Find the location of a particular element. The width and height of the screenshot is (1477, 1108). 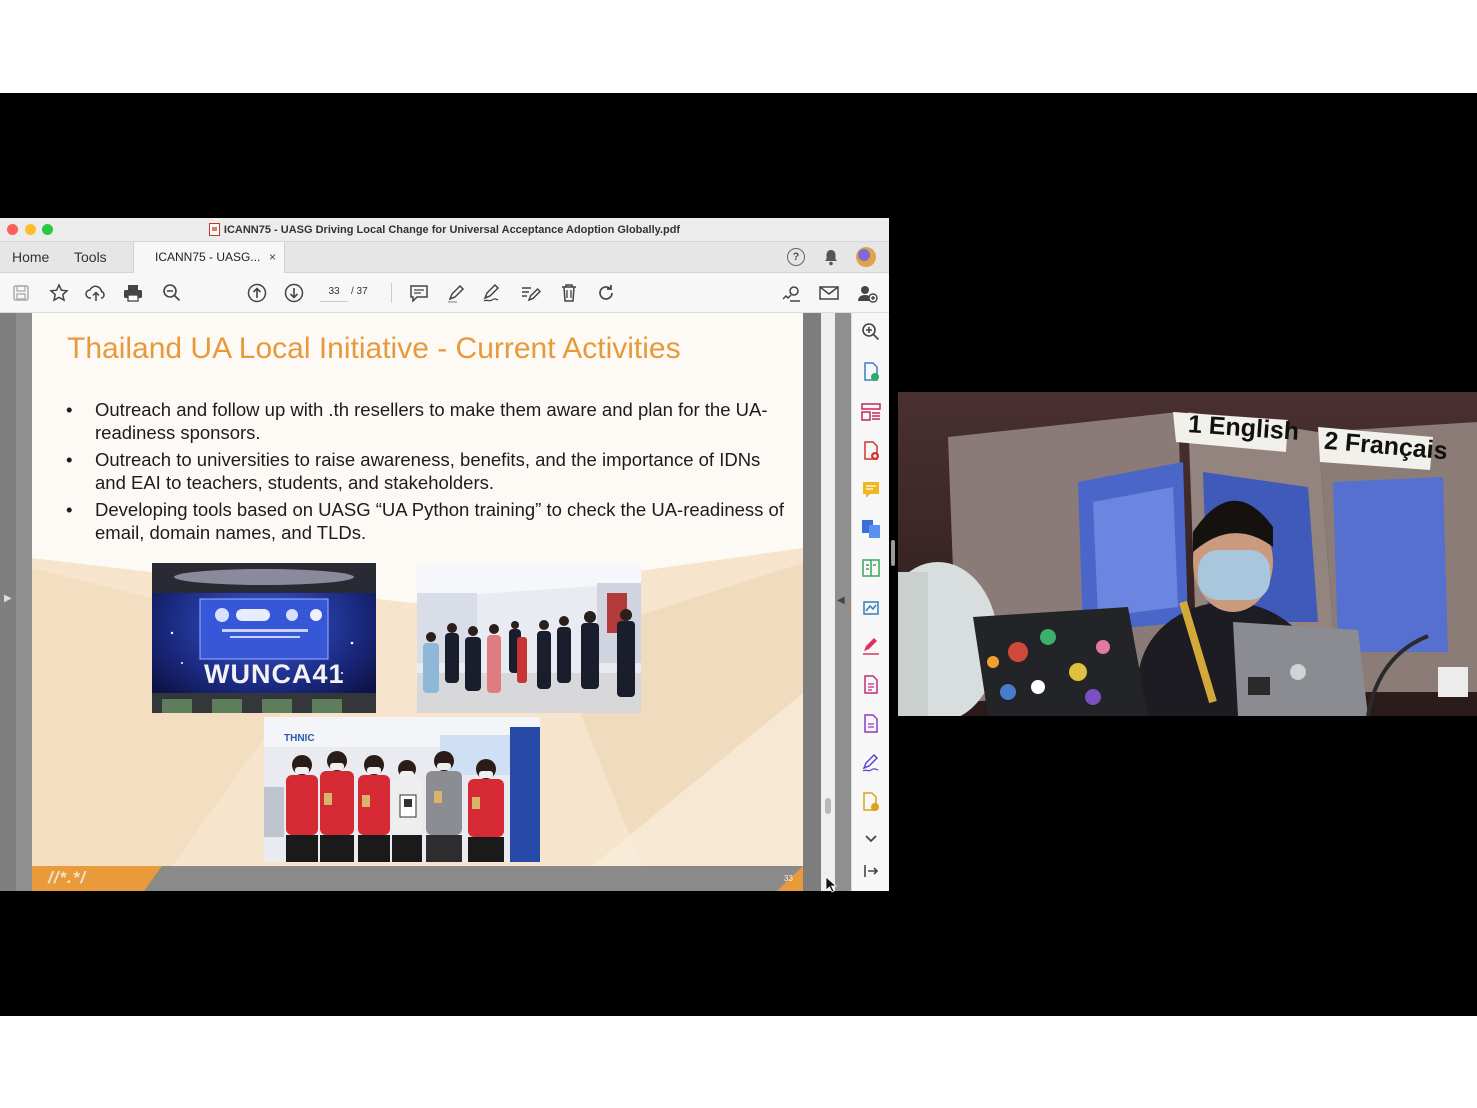

protect-icon is located at coordinates (871, 724).